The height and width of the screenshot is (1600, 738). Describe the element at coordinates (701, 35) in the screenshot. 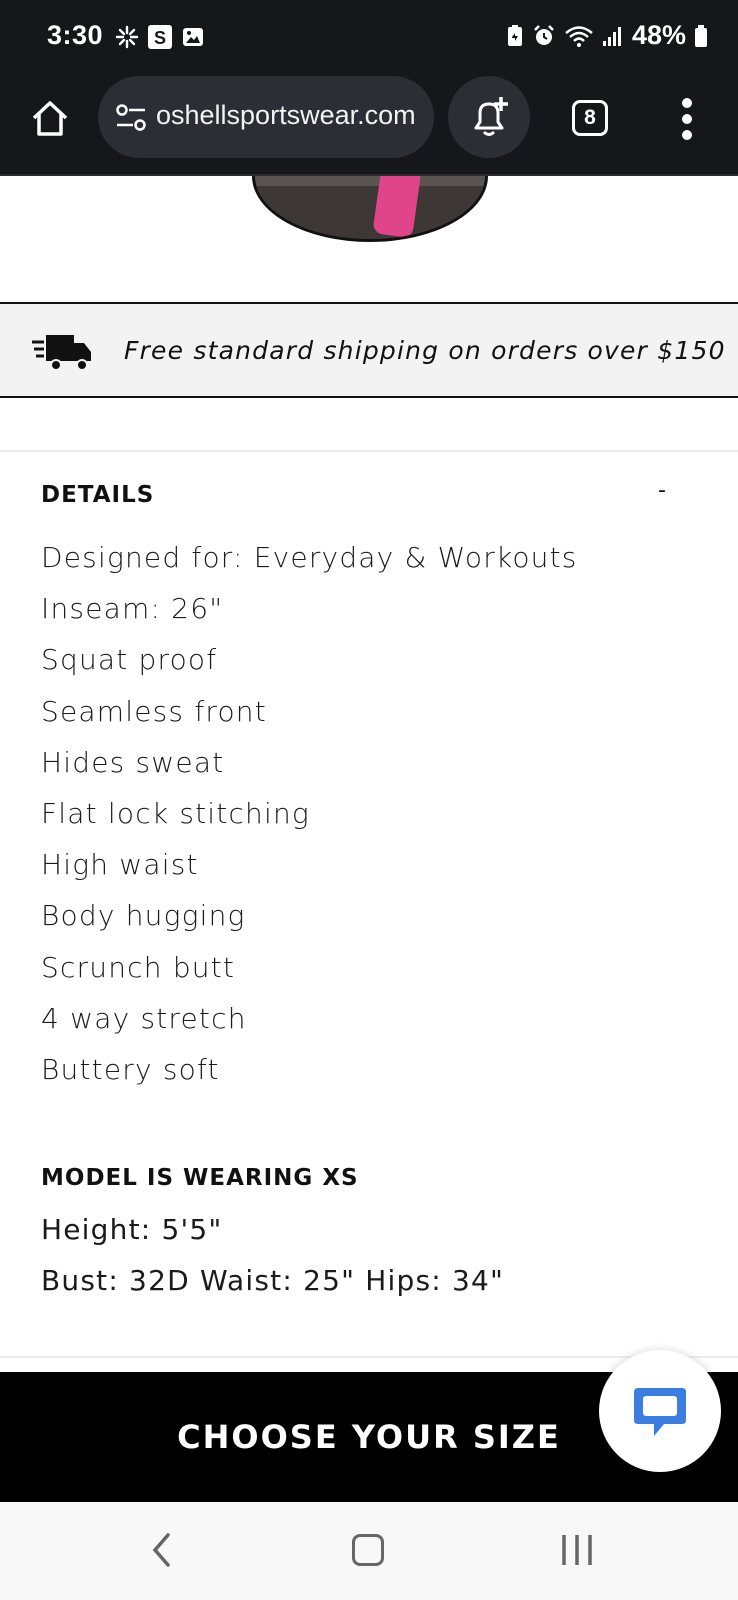

I see `battery-icon` at that location.